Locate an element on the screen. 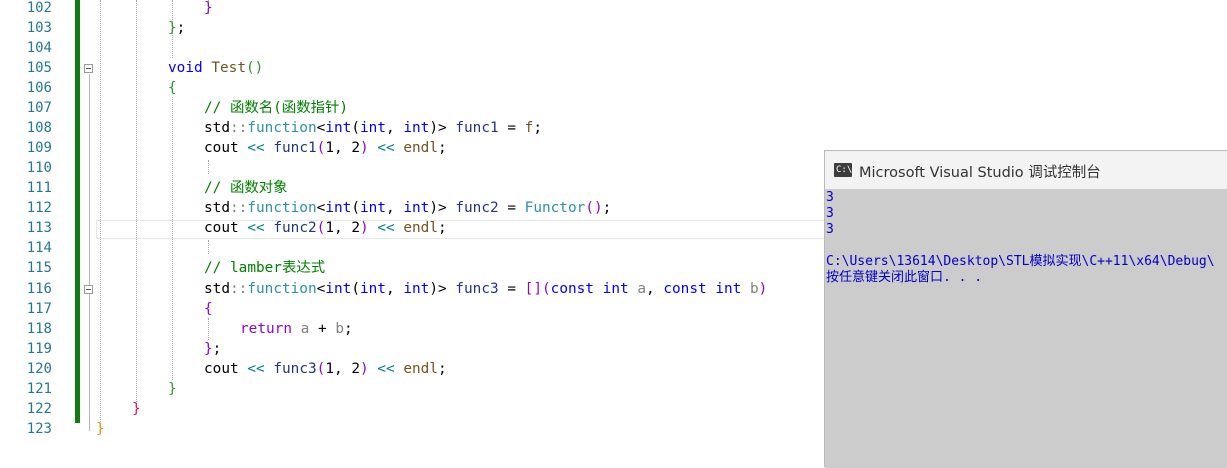 Image resolution: width=1227 pixels, height=468 pixels. code-token: Functor is located at coordinates (555, 208).